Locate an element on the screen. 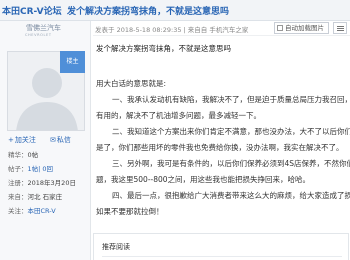 The width and height of the screenshot is (350, 260). auto-load-images-label: 自动加载图片 is located at coordinates (304, 28).